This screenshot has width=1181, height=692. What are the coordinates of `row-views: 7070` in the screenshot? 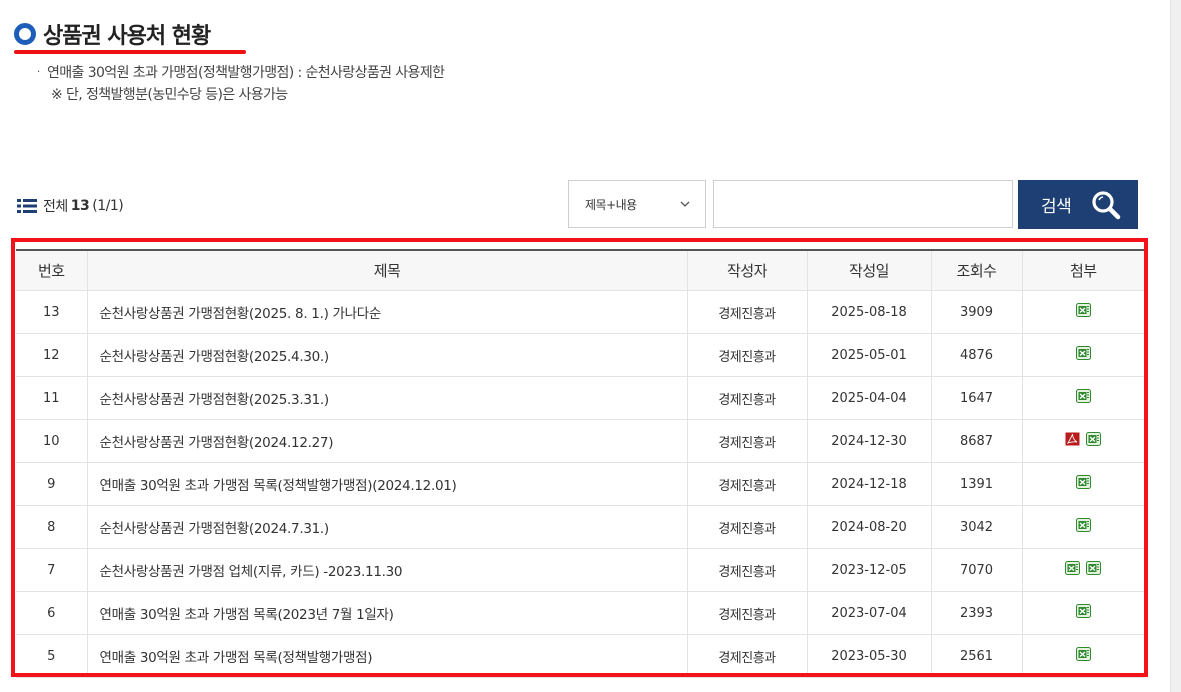 It's located at (976, 570).